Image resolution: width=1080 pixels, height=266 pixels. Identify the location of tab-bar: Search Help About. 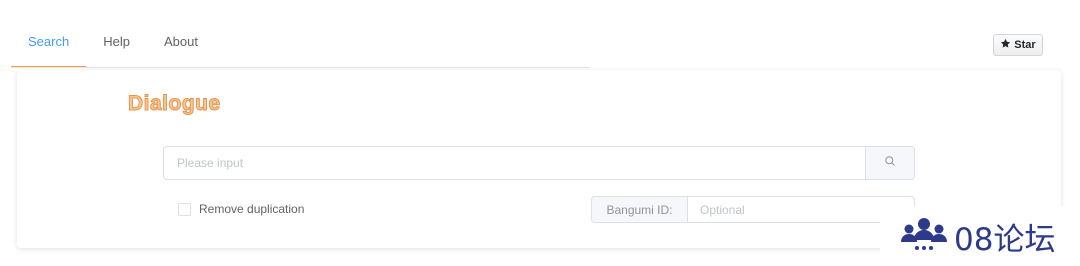
(113, 45).